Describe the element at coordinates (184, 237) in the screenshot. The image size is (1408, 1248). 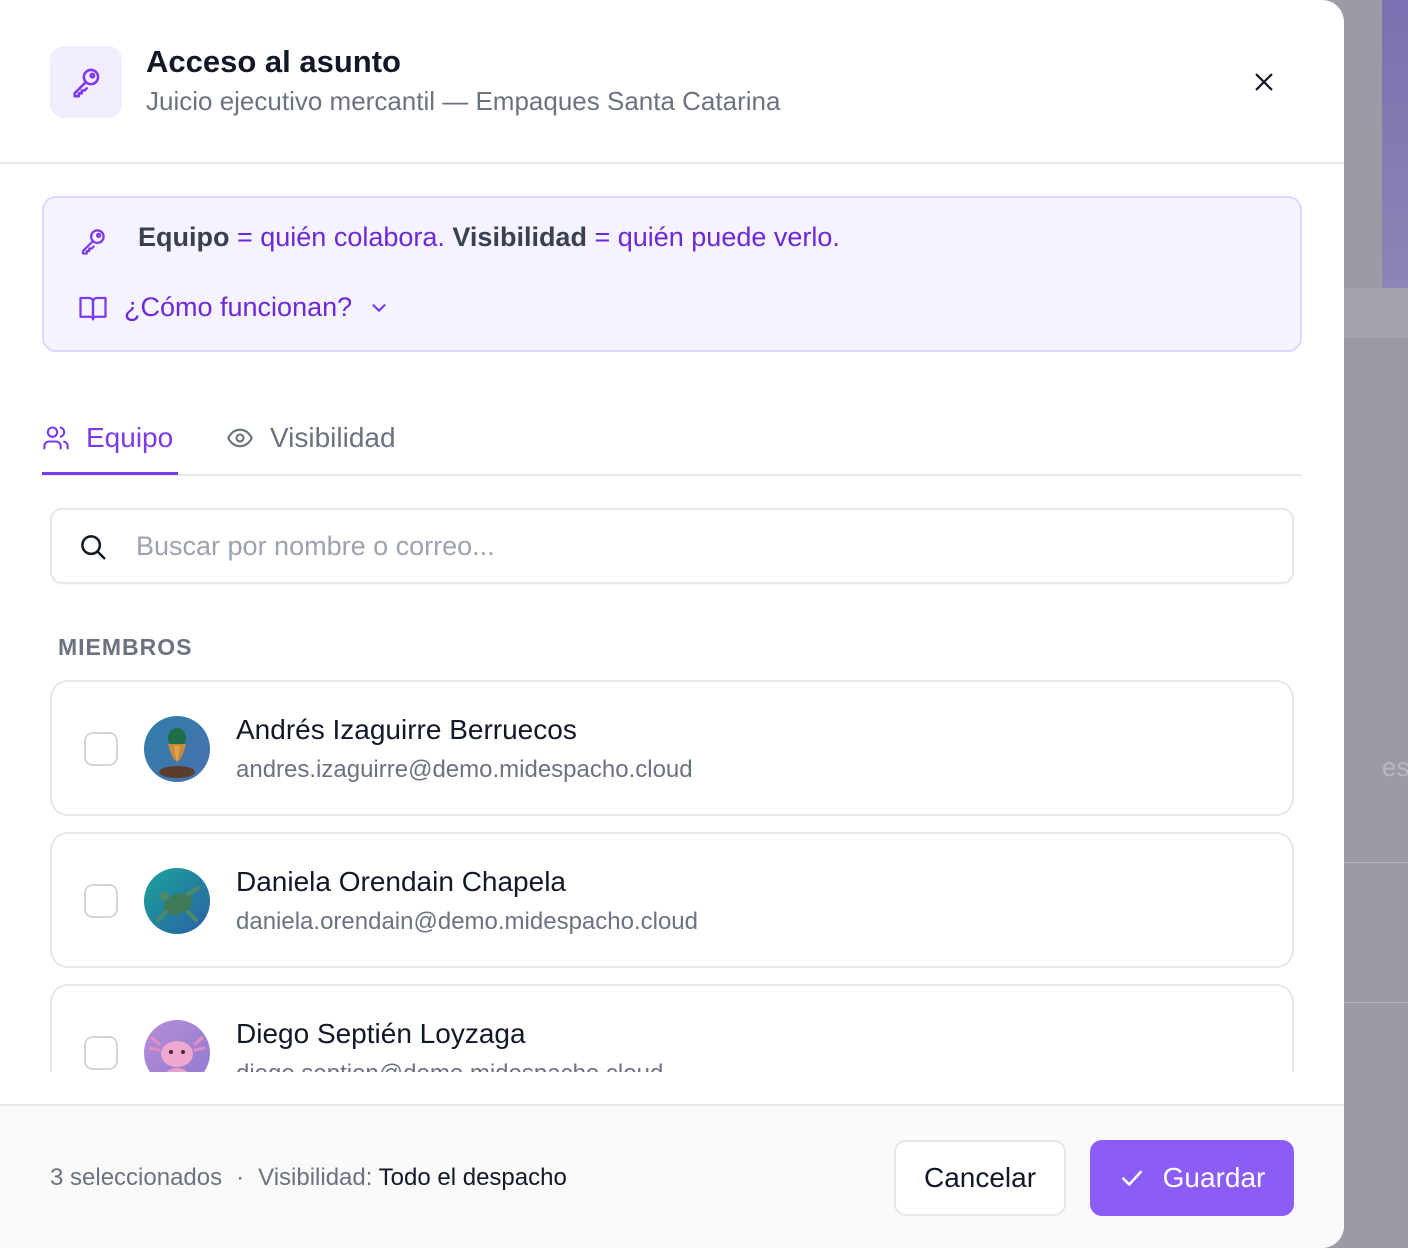
I see `info-team-term: Equipo` at that location.